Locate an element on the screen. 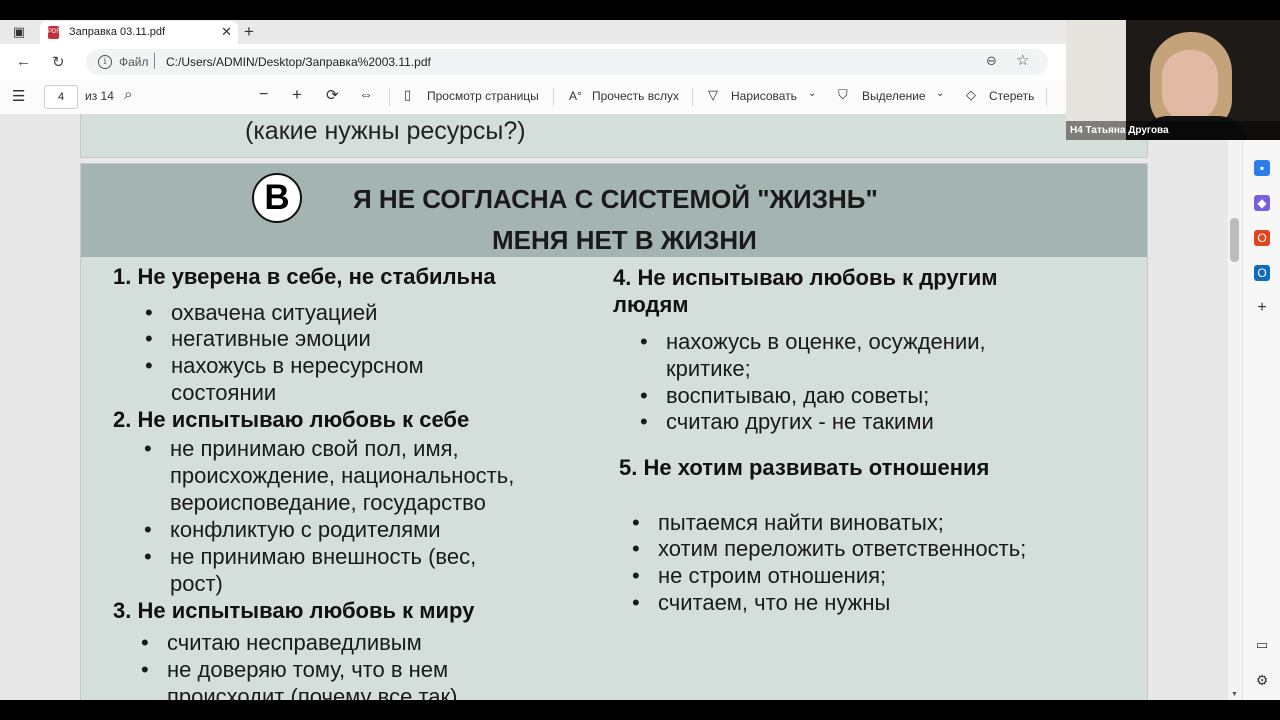 The width and height of the screenshot is (1280, 720). fit-page-icon: ⇔ is located at coordinates (366, 94).